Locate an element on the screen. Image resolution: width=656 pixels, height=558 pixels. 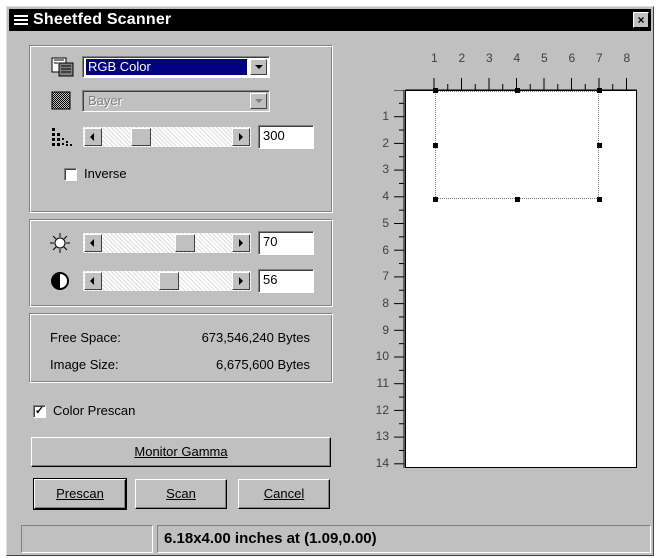
free-space-value: 673,546,240 Bytes is located at coordinates (255, 337).